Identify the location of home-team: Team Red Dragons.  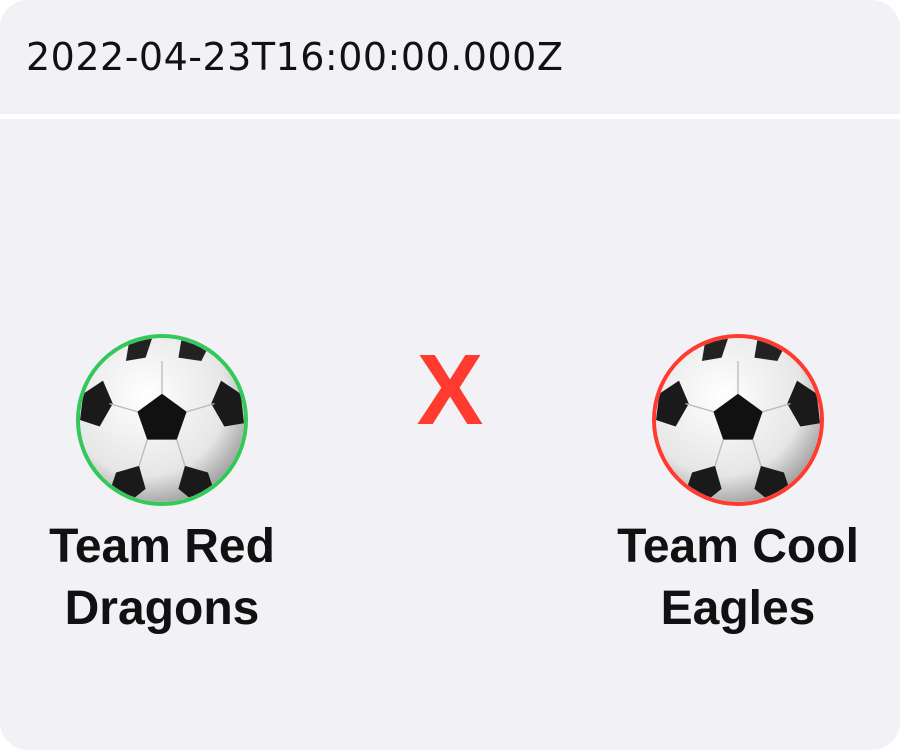
(163, 487).